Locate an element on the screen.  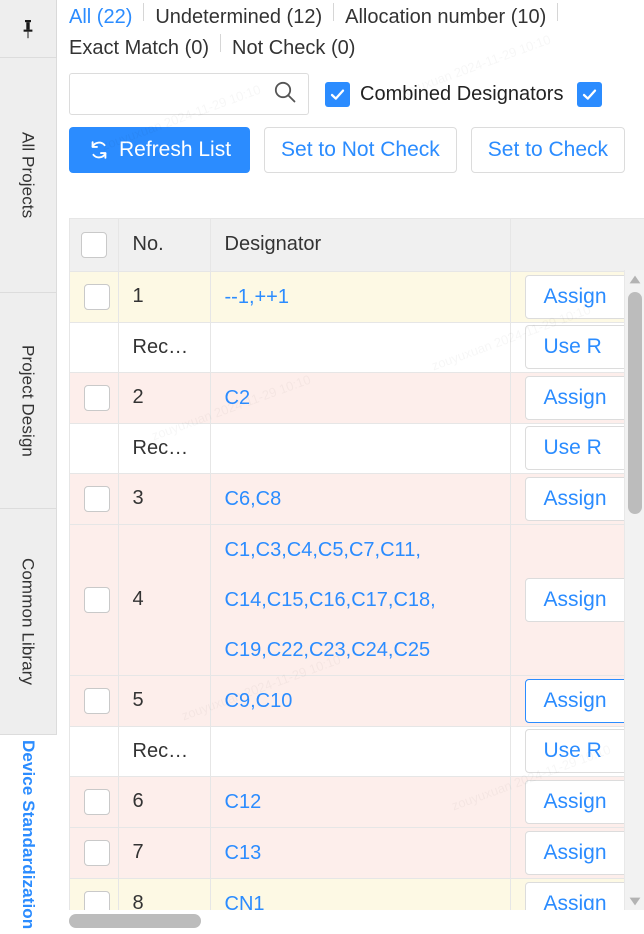
refresh-list-label: Refresh List is located at coordinates (175, 149).